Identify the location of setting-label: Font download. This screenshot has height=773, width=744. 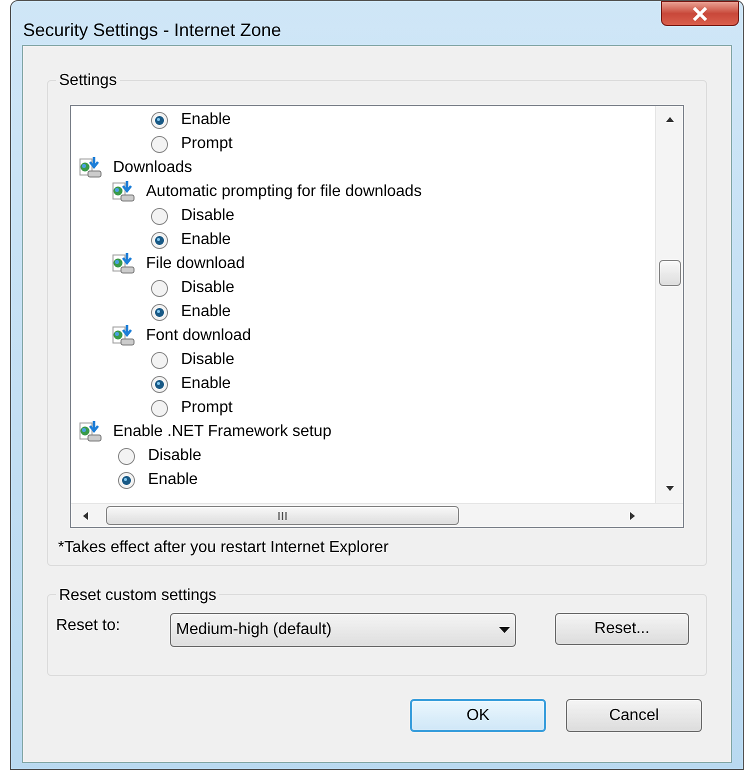
(198, 336).